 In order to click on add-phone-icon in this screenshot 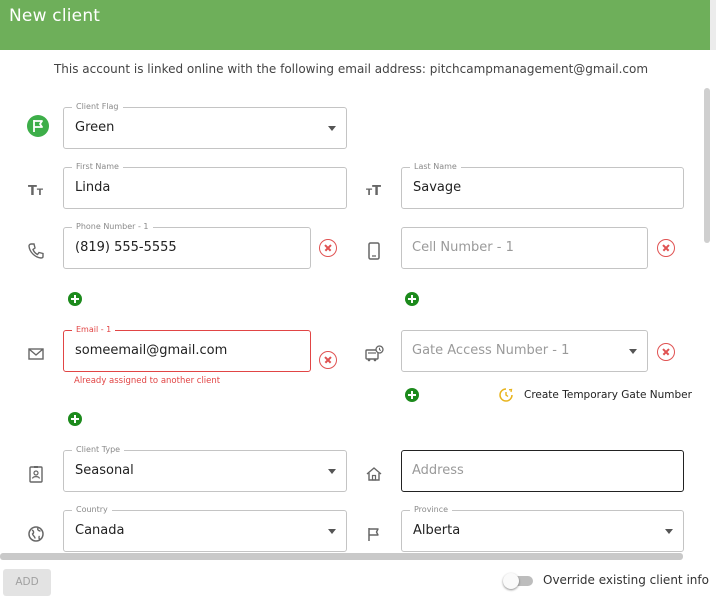, I will do `click(75, 299)`.